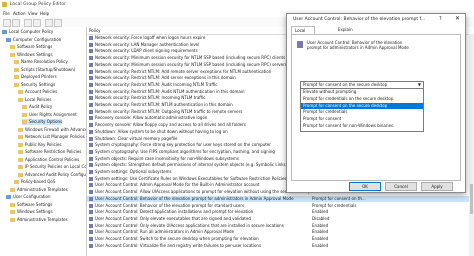 The image size is (474, 256). I want to click on tree-item-label: Account Policies, so click(41, 91).